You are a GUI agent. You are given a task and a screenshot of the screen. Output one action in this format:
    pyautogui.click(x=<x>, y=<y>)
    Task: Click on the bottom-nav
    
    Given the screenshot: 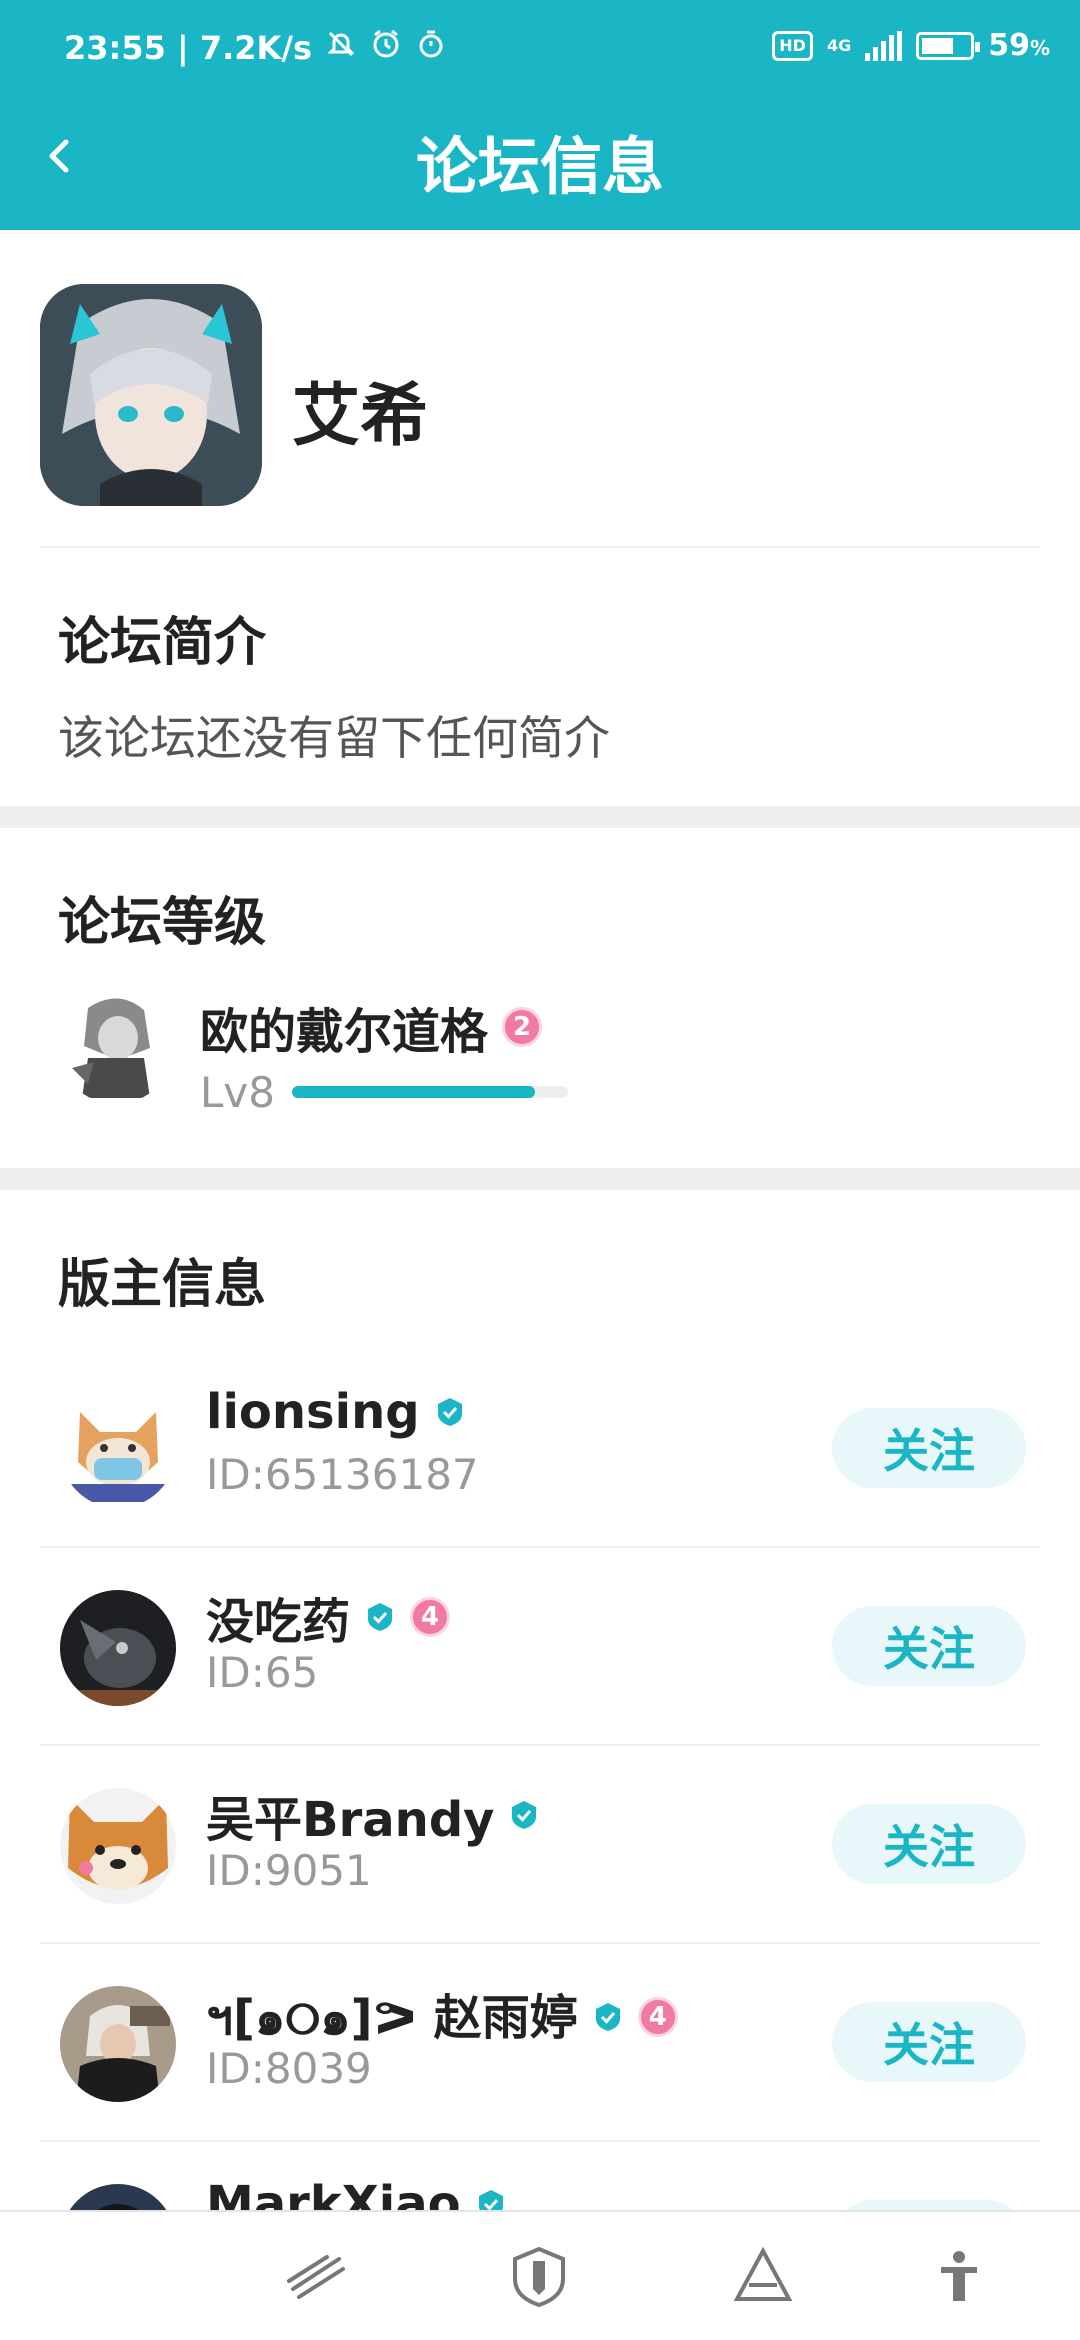 What is the action you would take?
    pyautogui.click(x=540, y=2275)
    